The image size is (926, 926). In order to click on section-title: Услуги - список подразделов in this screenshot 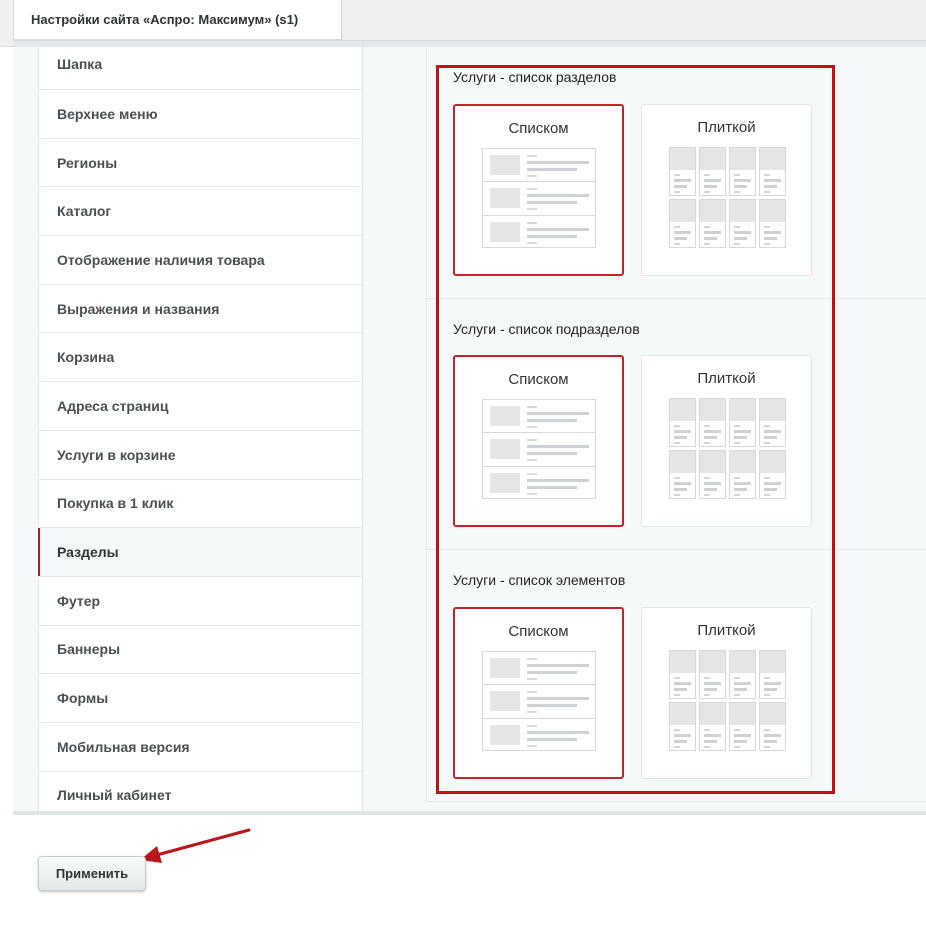, I will do `click(546, 329)`.